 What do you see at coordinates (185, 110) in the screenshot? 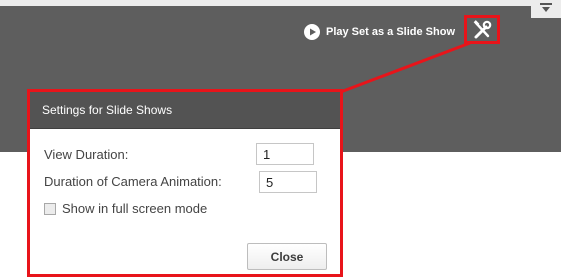
I see `dialog-header: Settings for Slide Shows` at bounding box center [185, 110].